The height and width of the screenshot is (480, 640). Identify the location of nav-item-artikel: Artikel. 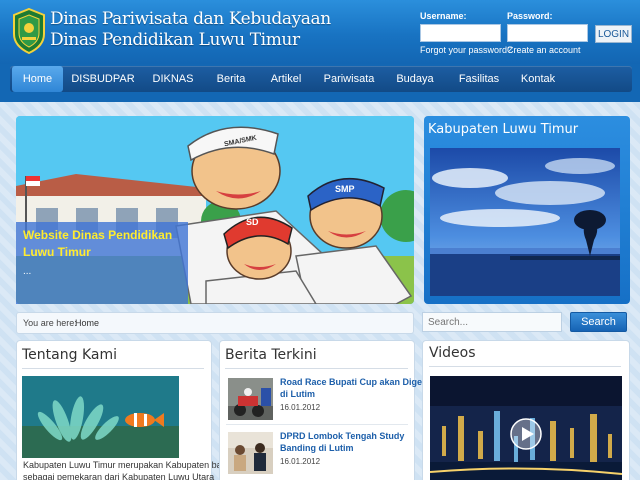
(286, 79).